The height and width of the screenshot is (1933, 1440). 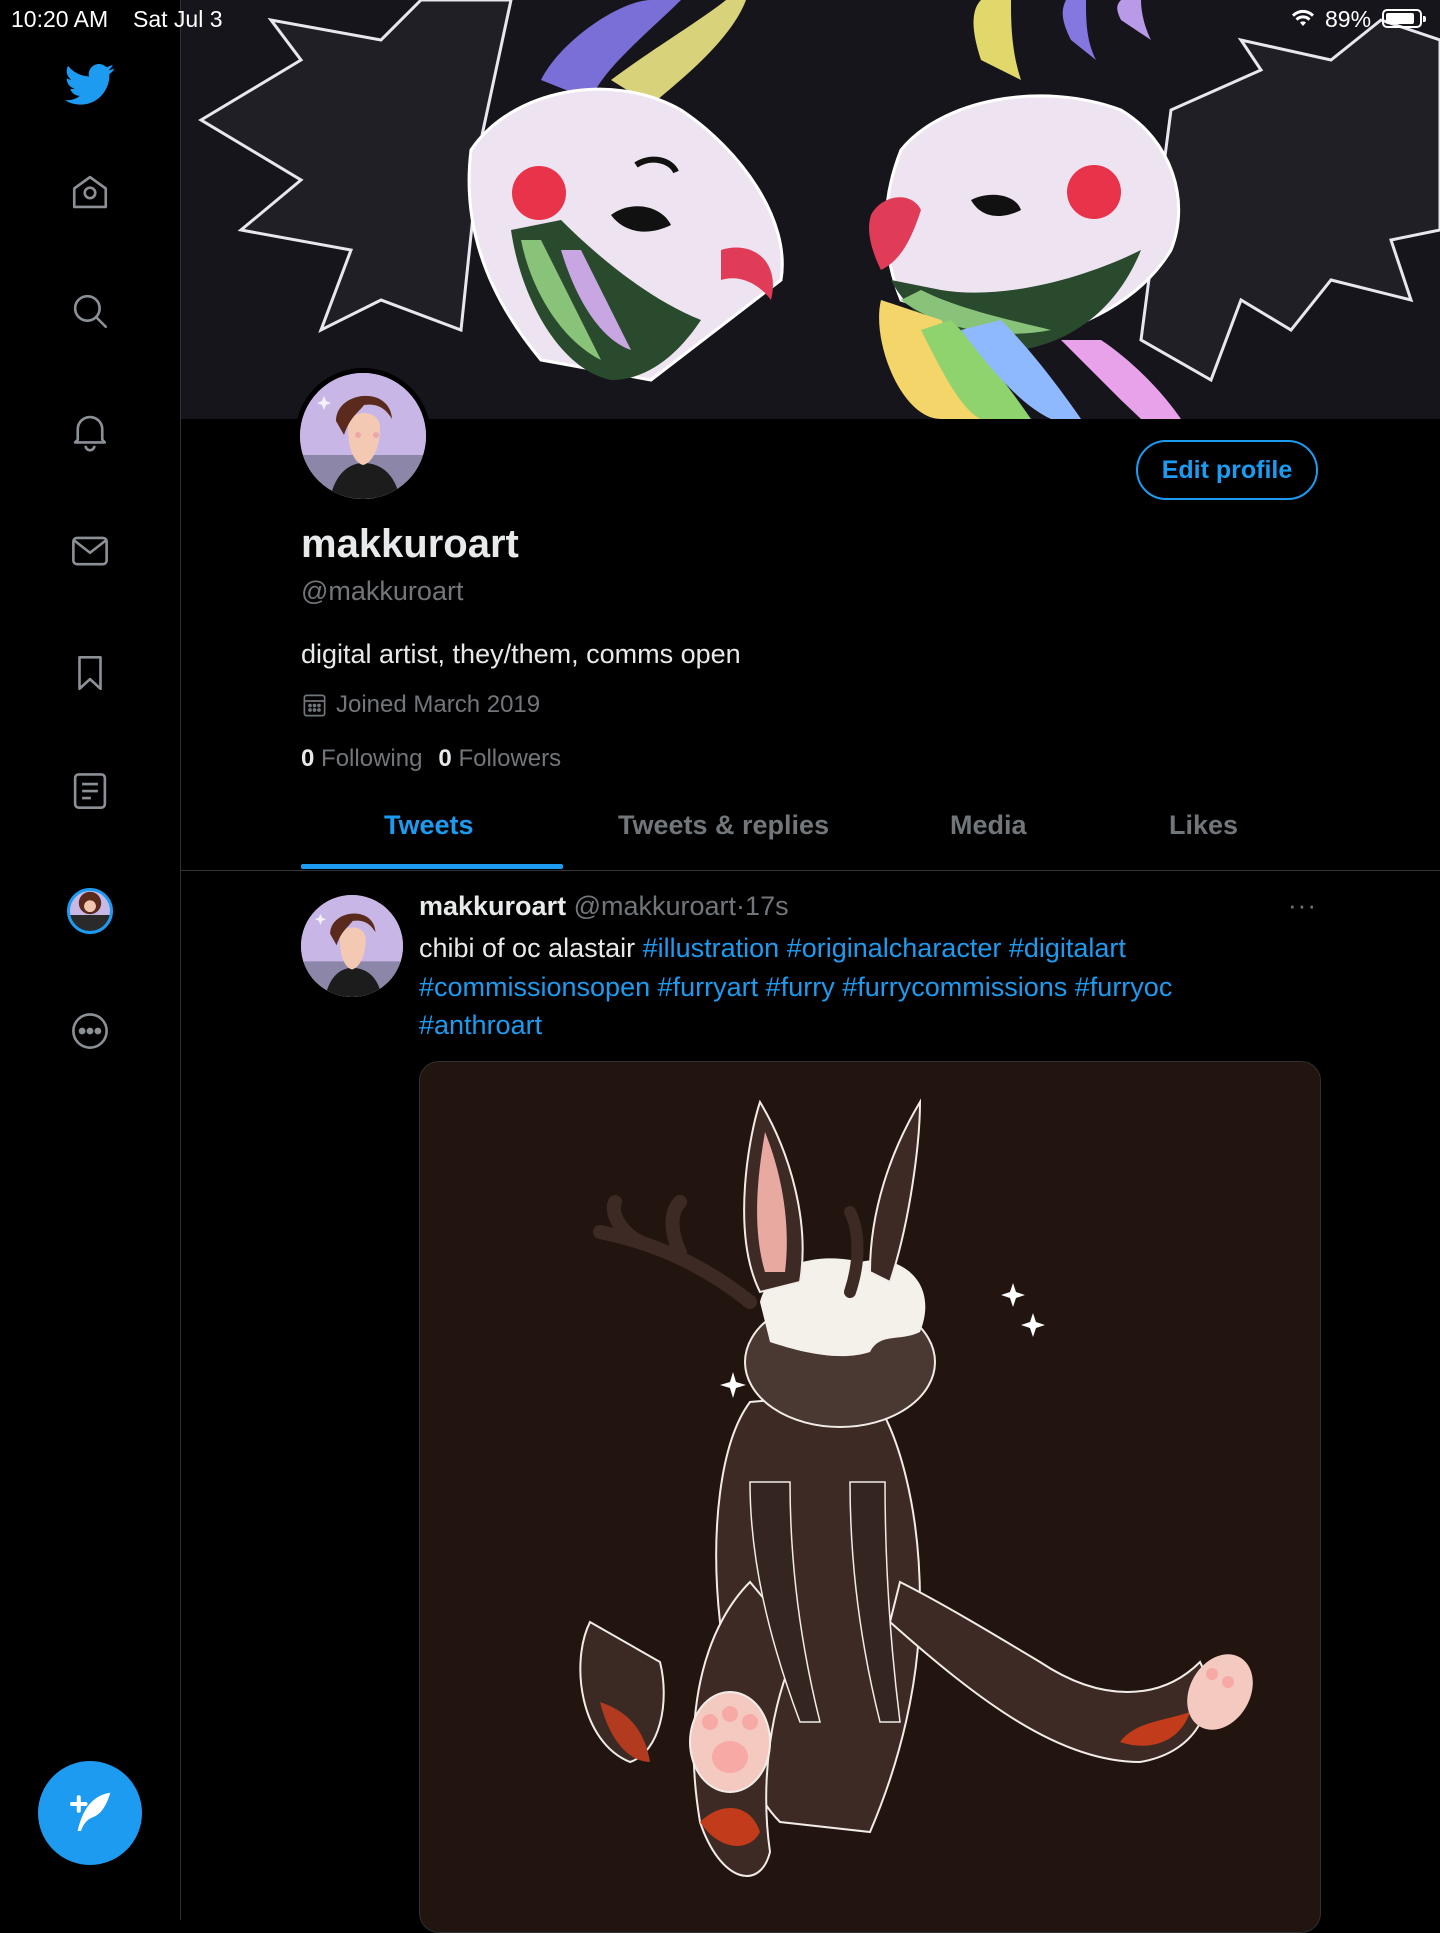 What do you see at coordinates (767, 906) in the screenshot?
I see `tweet-time: 17s` at bounding box center [767, 906].